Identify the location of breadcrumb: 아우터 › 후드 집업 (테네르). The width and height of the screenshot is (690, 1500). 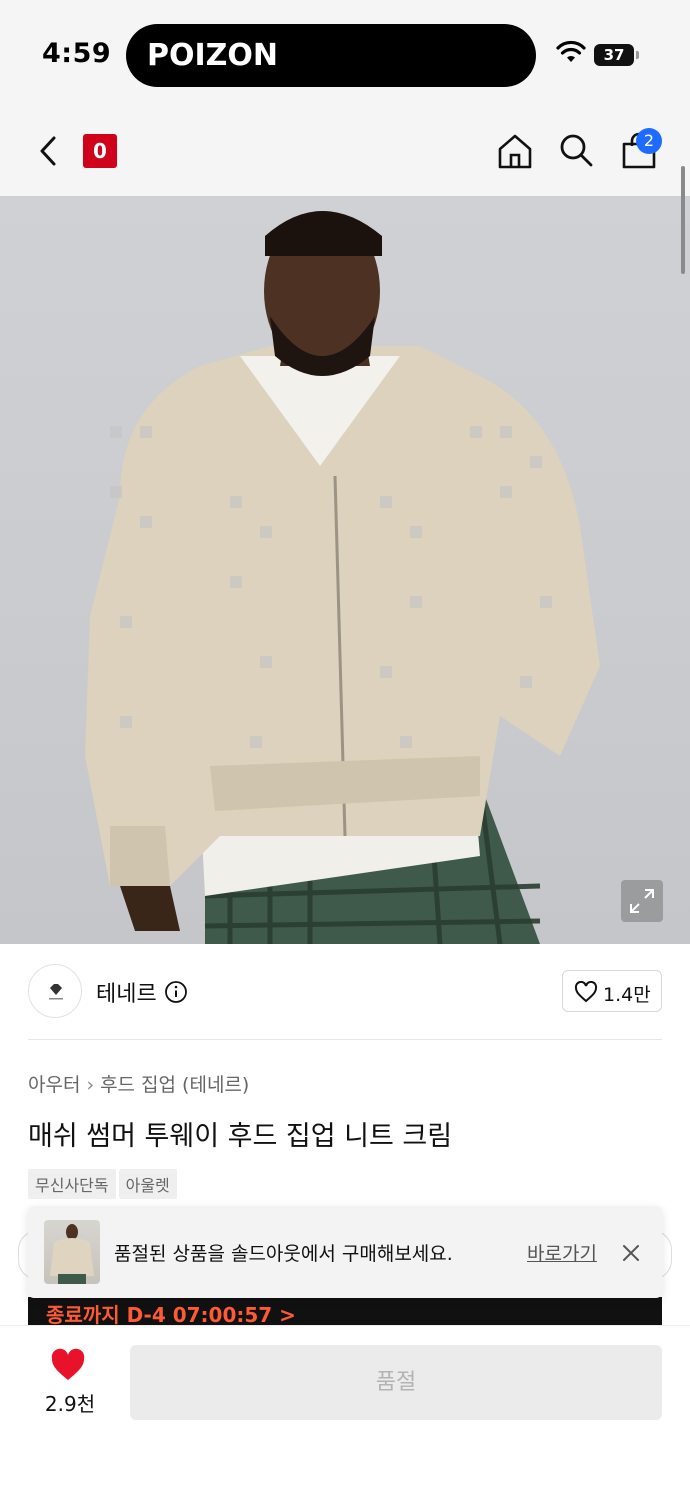
(138, 1083).